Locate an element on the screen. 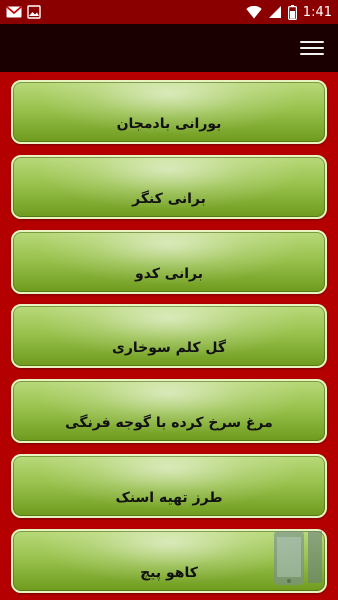 This screenshot has height=600, width=338. list-item-label: بورانی بادمجان is located at coordinates (169, 124).